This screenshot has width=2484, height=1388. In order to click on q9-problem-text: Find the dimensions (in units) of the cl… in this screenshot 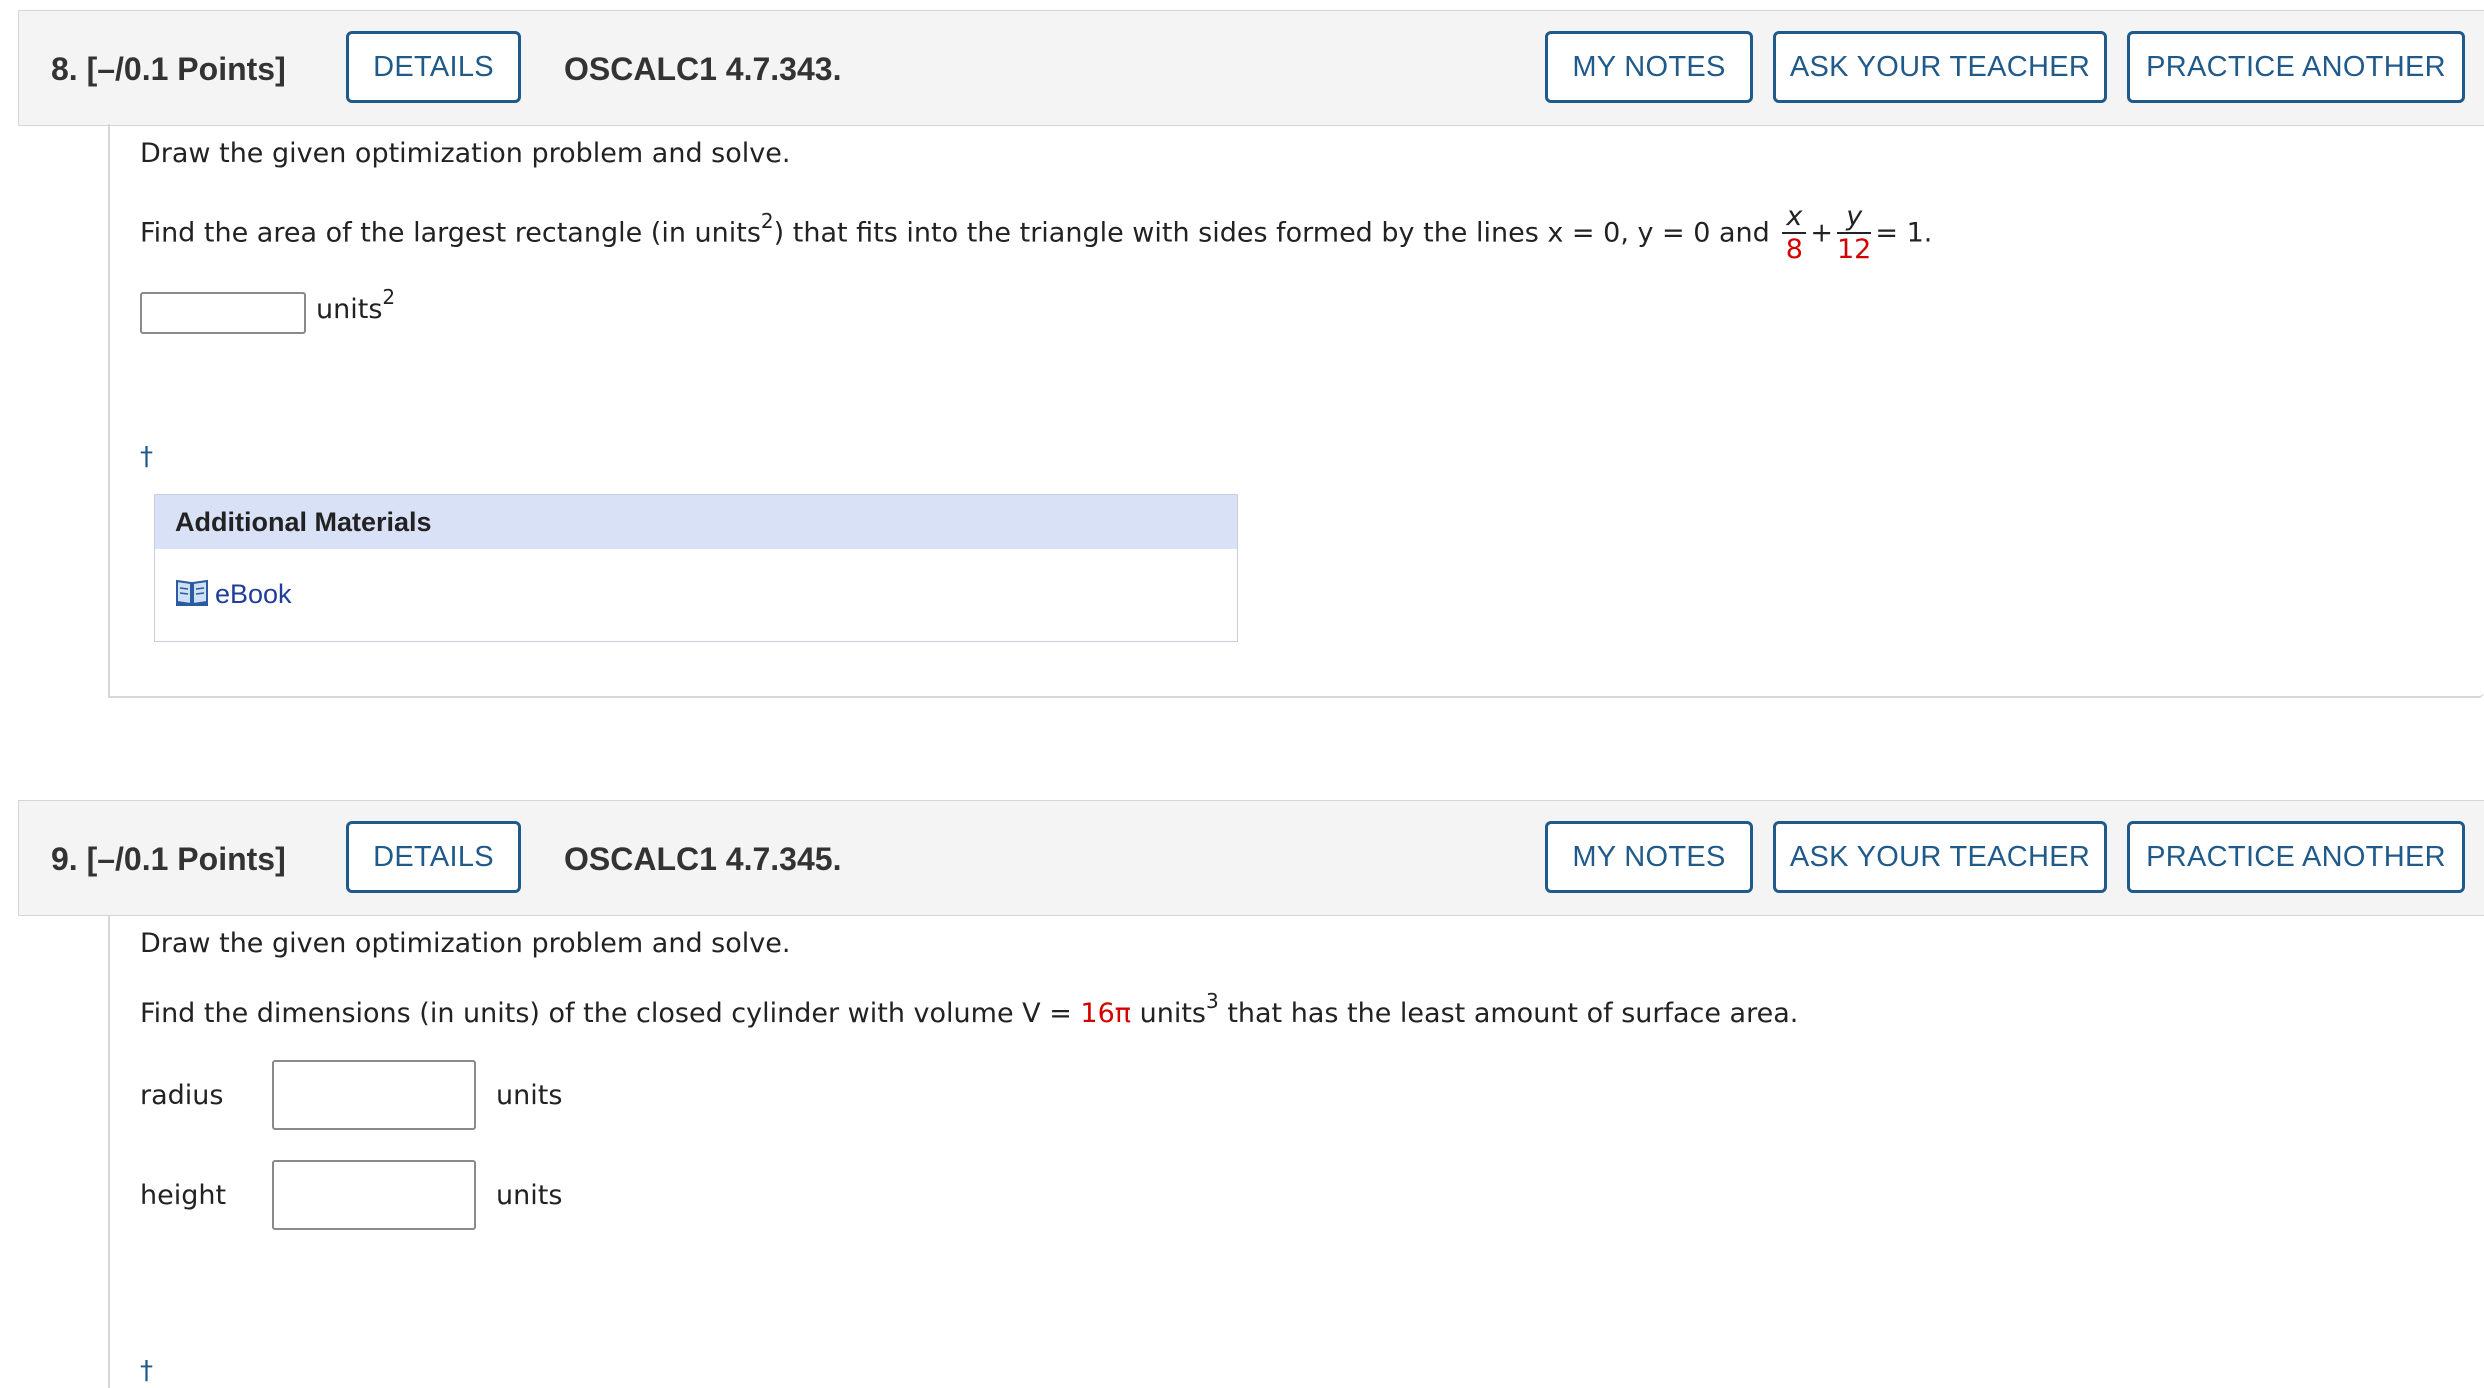, I will do `click(969, 1009)`.